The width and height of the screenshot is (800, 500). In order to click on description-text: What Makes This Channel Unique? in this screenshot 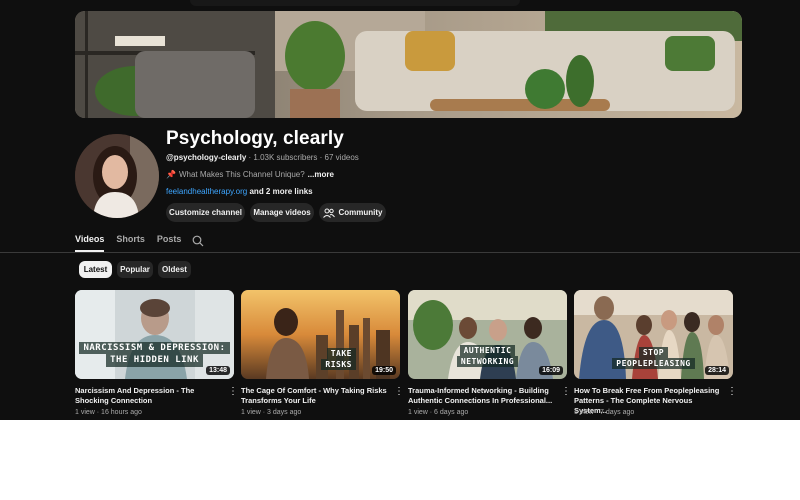, I will do `click(241, 174)`.